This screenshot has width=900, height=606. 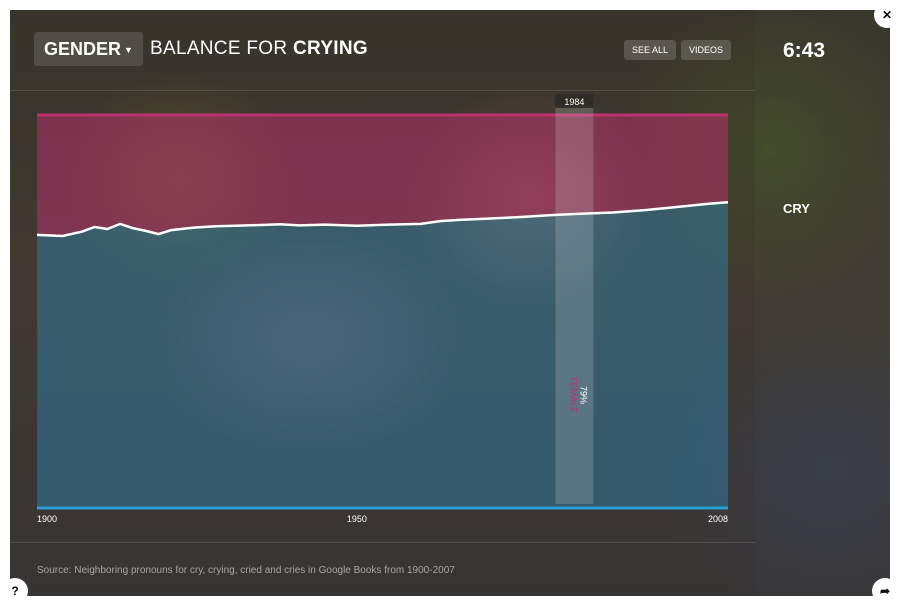 What do you see at coordinates (573, 395) in the screenshot?
I see `highlight-series-label: FEMALE` at bounding box center [573, 395].